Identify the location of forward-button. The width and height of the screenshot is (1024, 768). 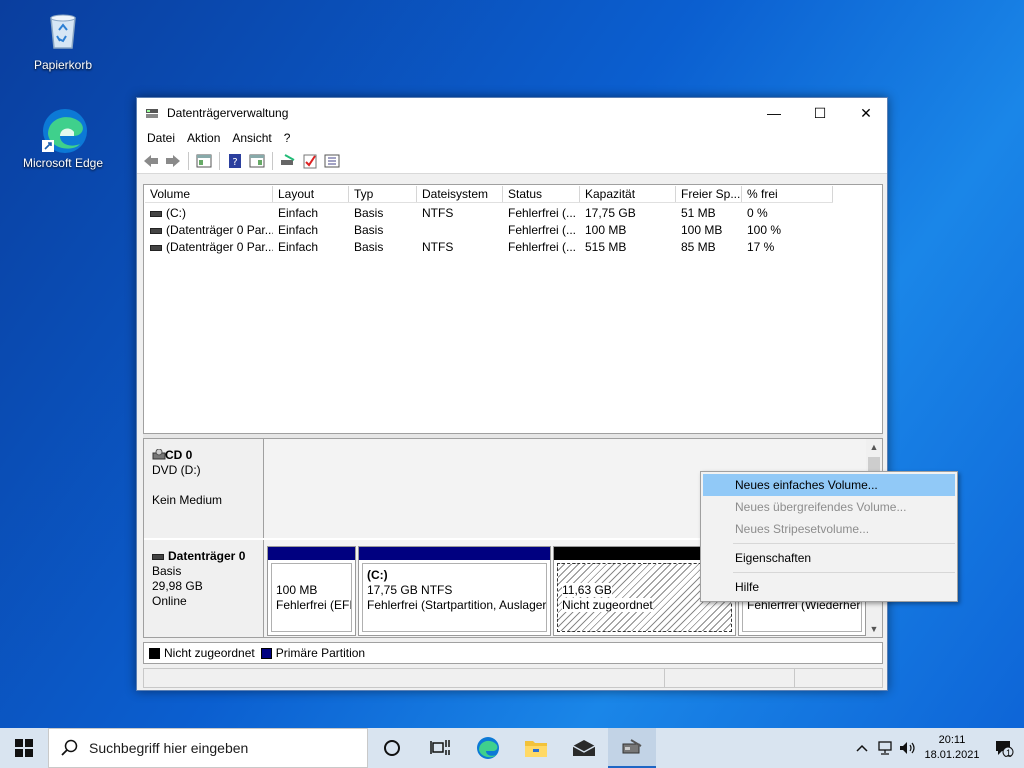
(173, 161).